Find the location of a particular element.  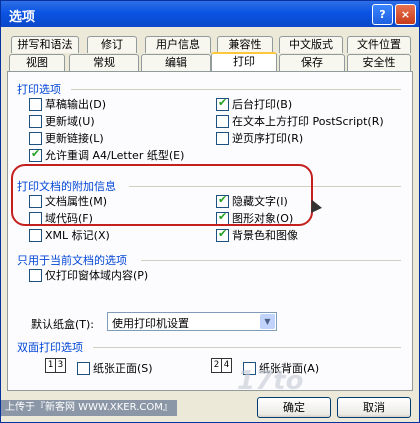

current-doc-title: 只用于当前文档的选项 is located at coordinates (72, 260).